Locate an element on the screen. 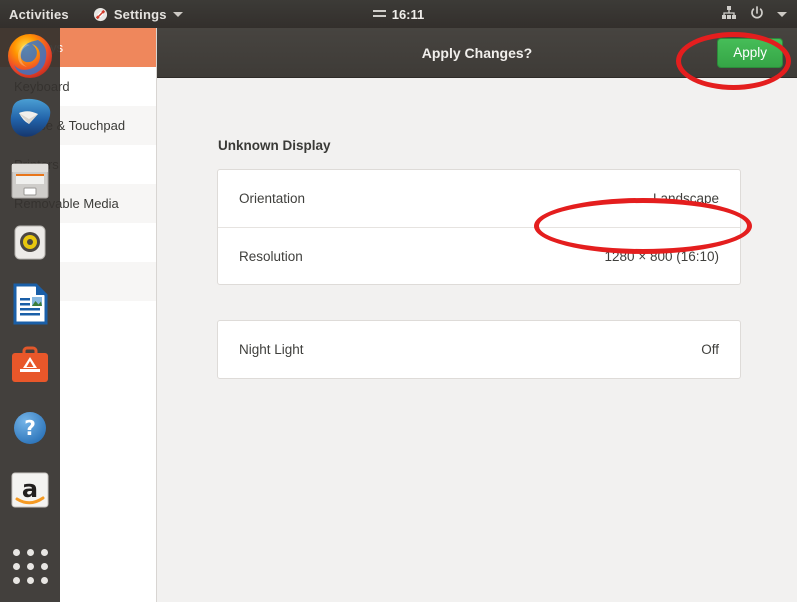 The image size is (797, 602). ubuntu-dock: ? a is located at coordinates (30, 315).